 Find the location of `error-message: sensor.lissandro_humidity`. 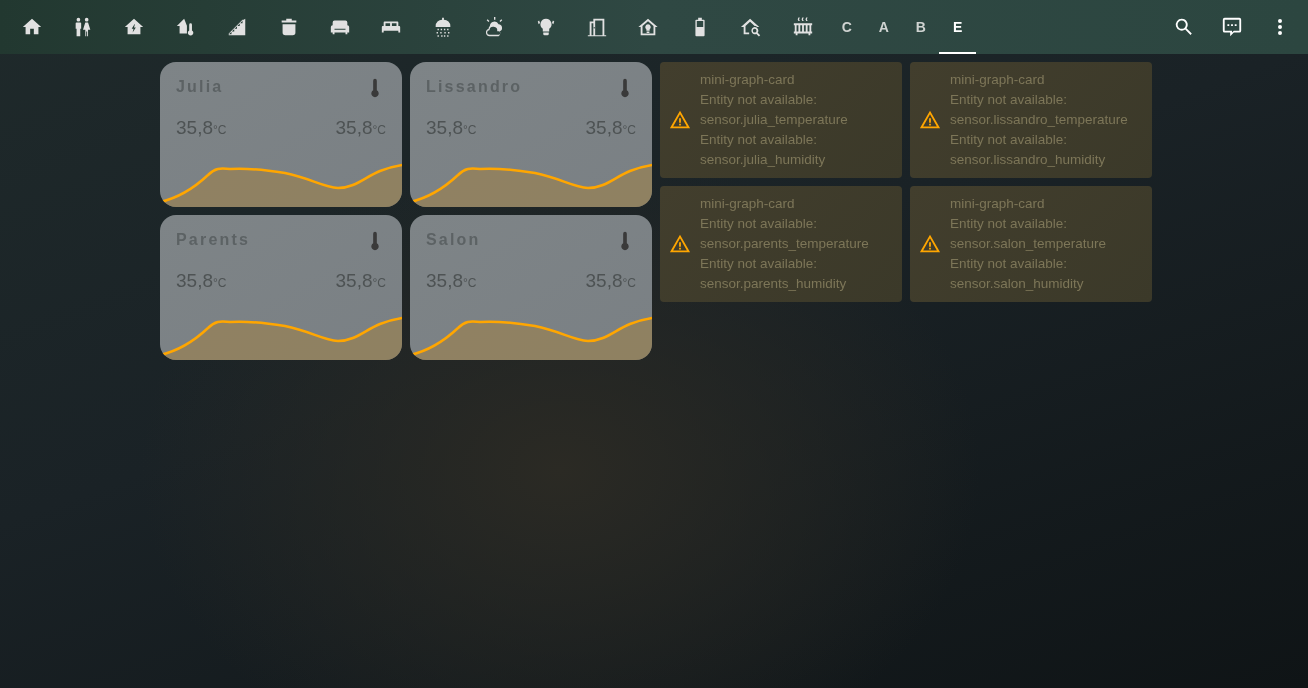

error-message: sensor.lissandro_humidity is located at coordinates (1028, 160).